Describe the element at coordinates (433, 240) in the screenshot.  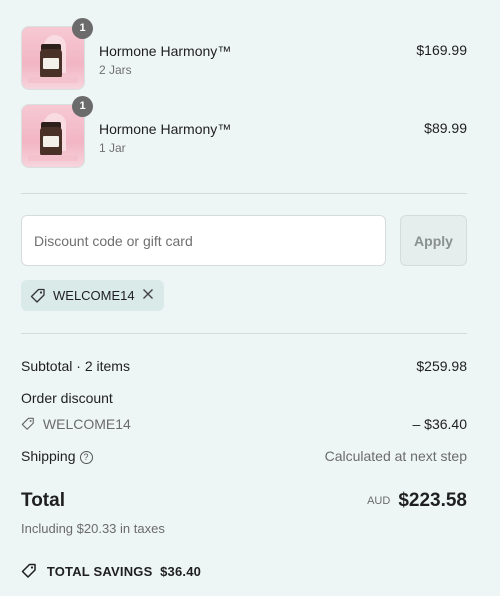
I see `apply-button: Apply` at that location.